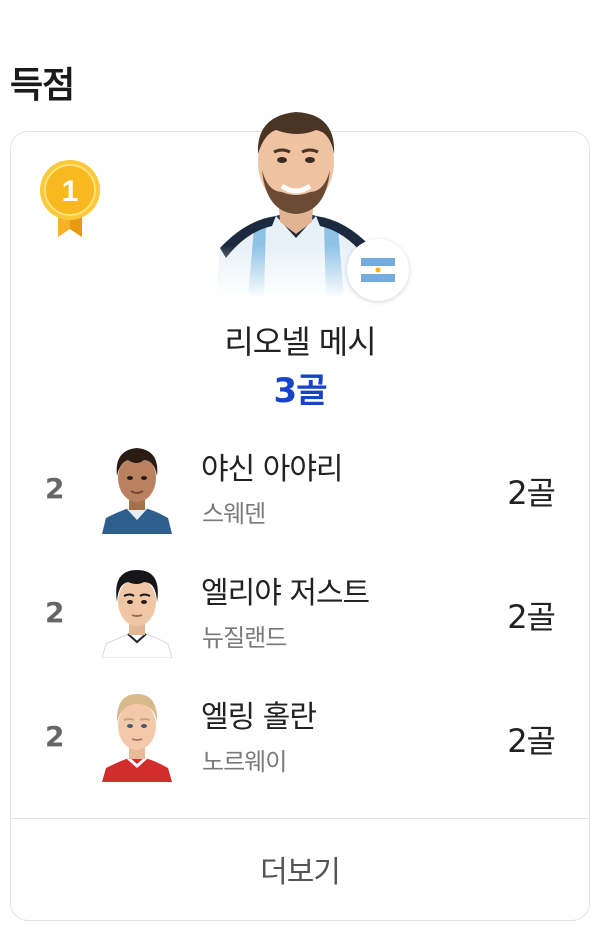 The height and width of the screenshot is (931, 600). I want to click on list-item: 2 엘리야 저스트 뉴질랜드 2골, so click(300, 619).